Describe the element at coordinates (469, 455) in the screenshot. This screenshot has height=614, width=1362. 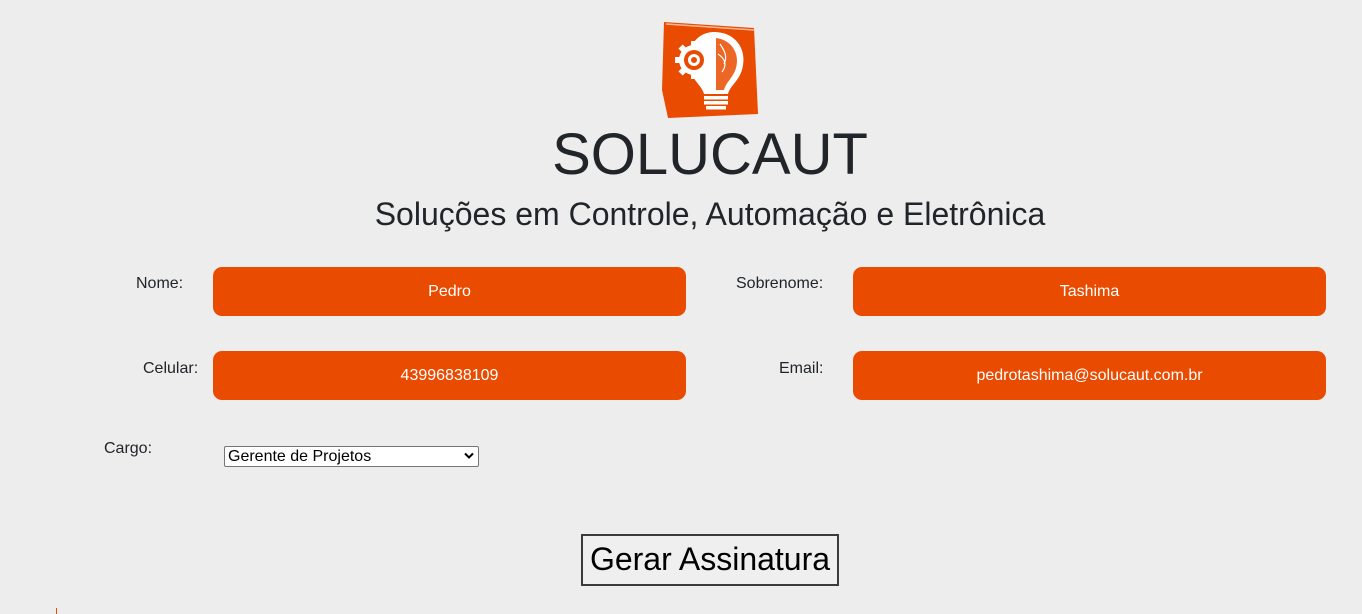
I see `chevron-down-icon` at that location.